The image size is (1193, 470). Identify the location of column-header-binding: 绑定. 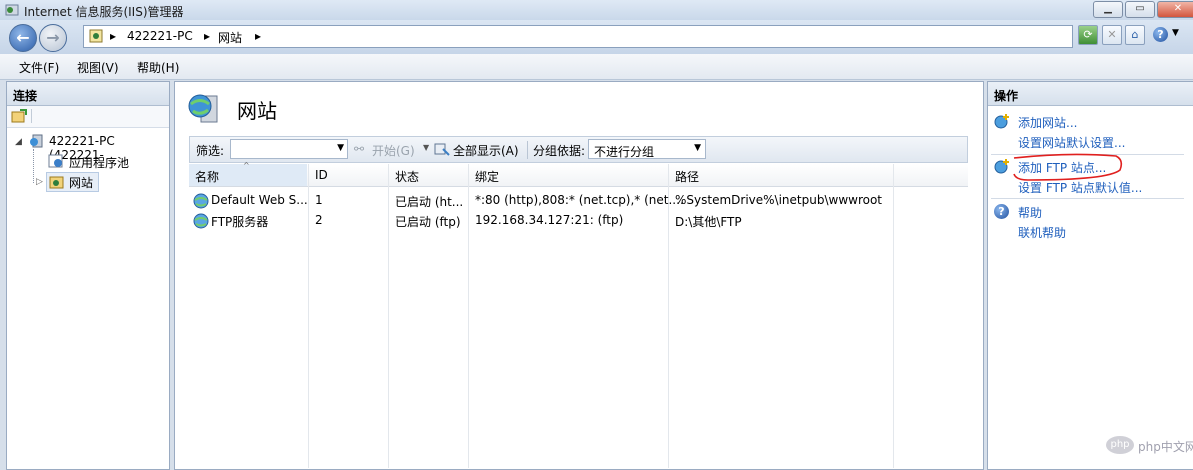
(487, 176).